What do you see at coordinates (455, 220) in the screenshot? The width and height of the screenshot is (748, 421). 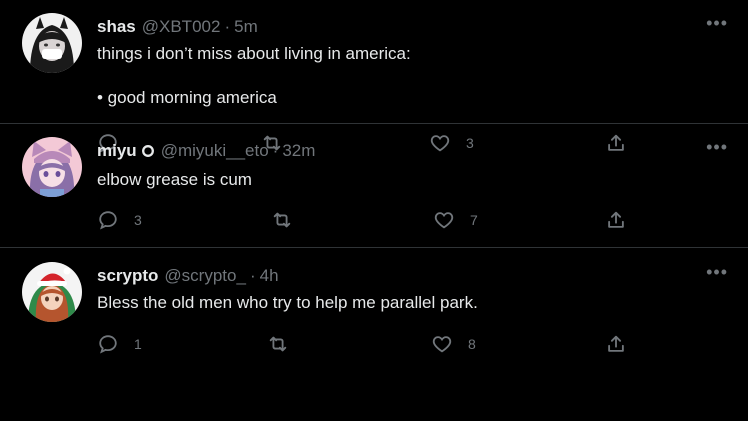 I see `like-button: 7` at bounding box center [455, 220].